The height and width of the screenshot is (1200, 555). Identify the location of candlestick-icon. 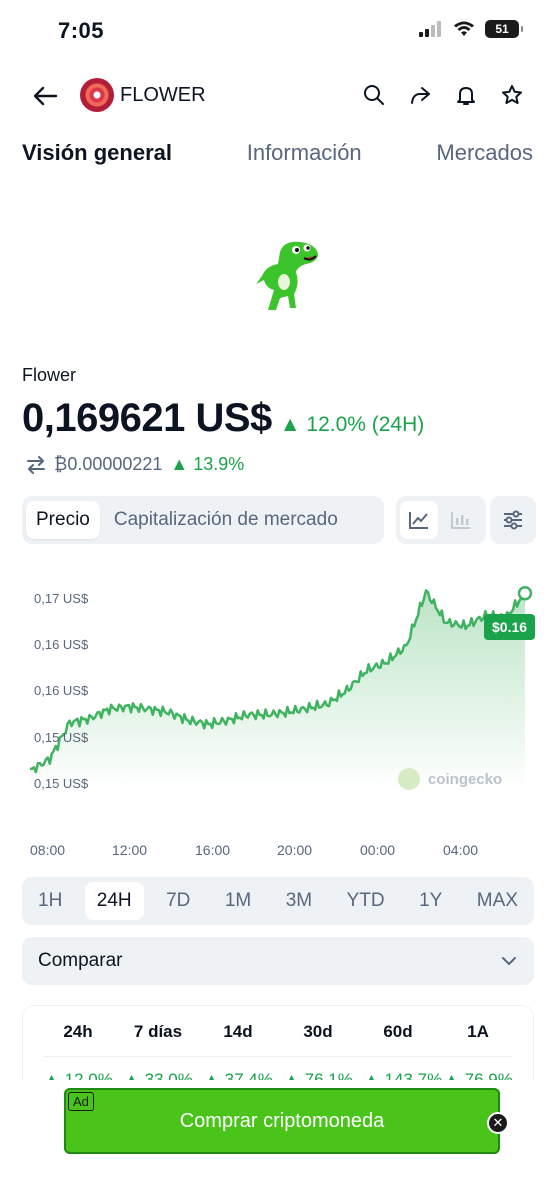
(460, 520).